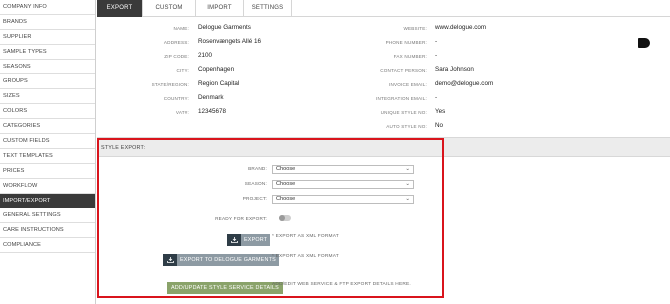  What do you see at coordinates (225, 288) in the screenshot?
I see `add-update-style-service-button: ADD/UPDATE STYLE SERVICE DETAILS` at bounding box center [225, 288].